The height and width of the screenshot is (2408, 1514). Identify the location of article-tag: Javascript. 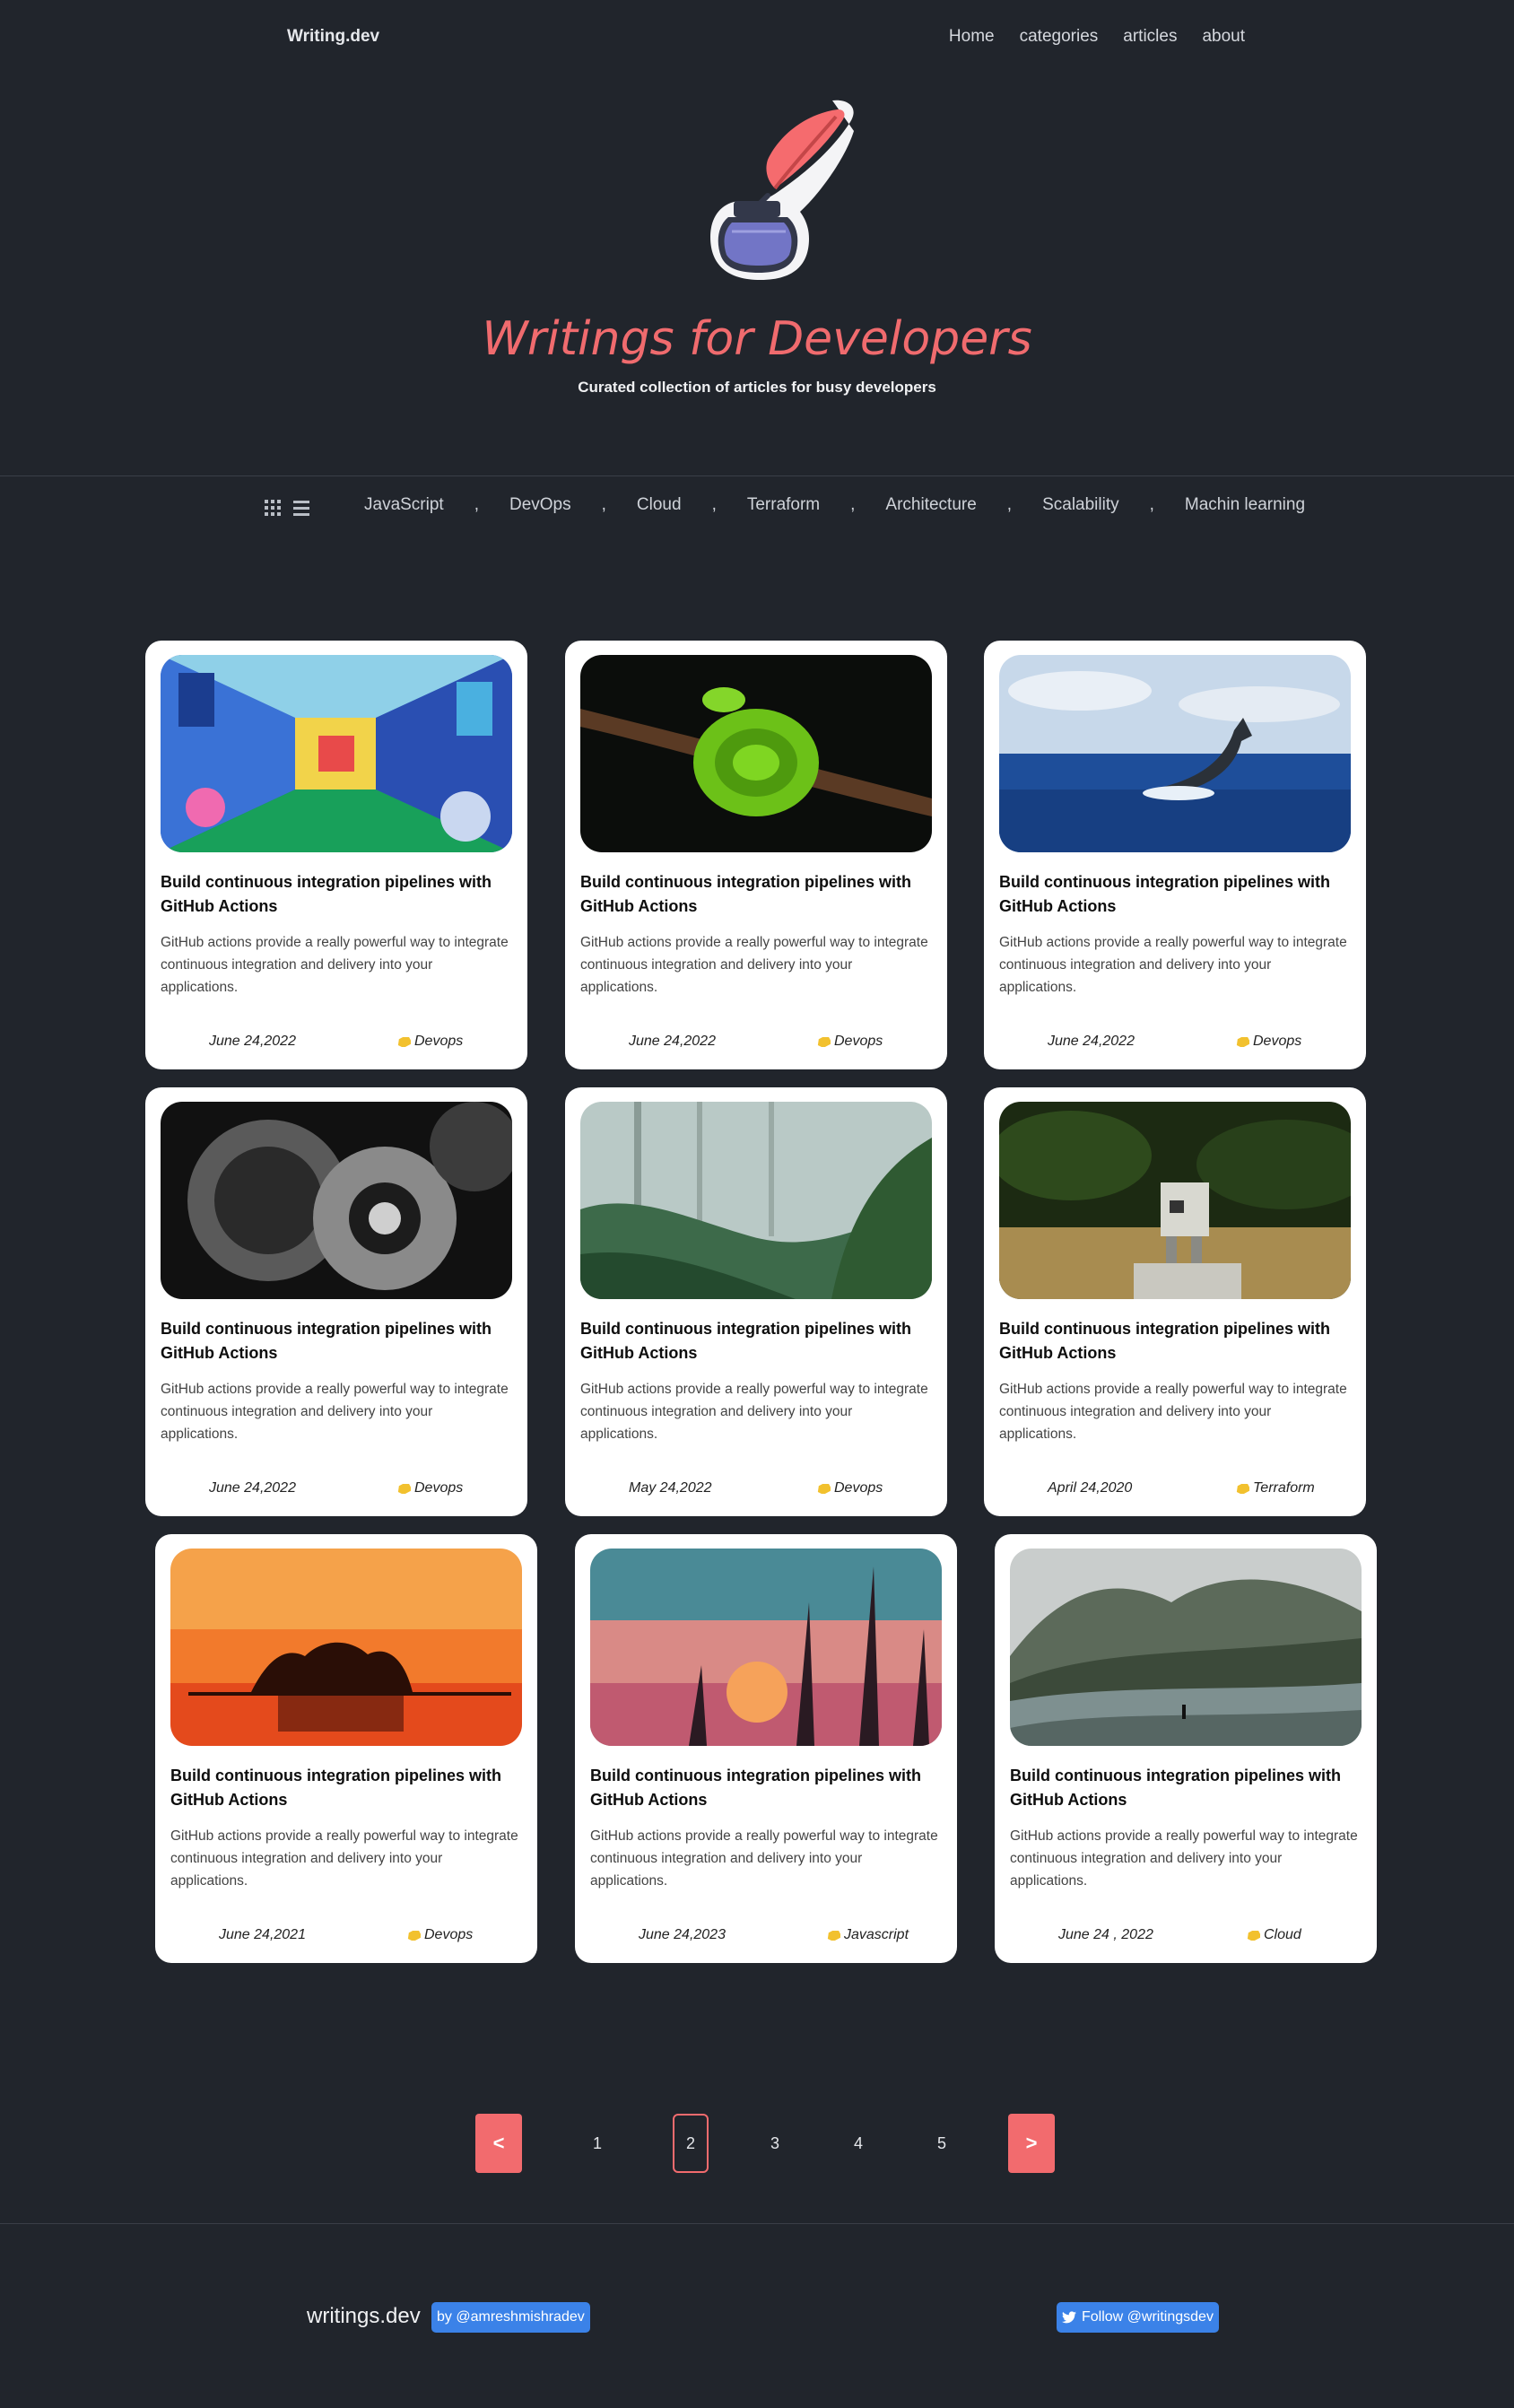
(868, 1935).